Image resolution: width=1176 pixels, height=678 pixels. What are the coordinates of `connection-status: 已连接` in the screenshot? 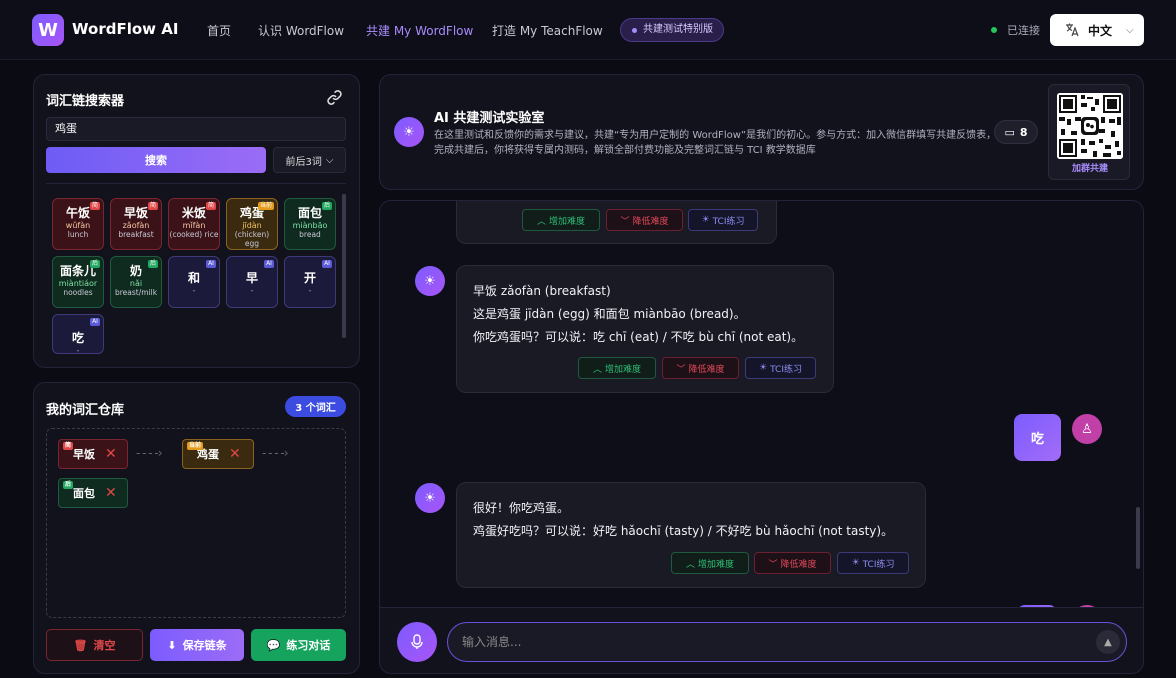 It's located at (1023, 30).